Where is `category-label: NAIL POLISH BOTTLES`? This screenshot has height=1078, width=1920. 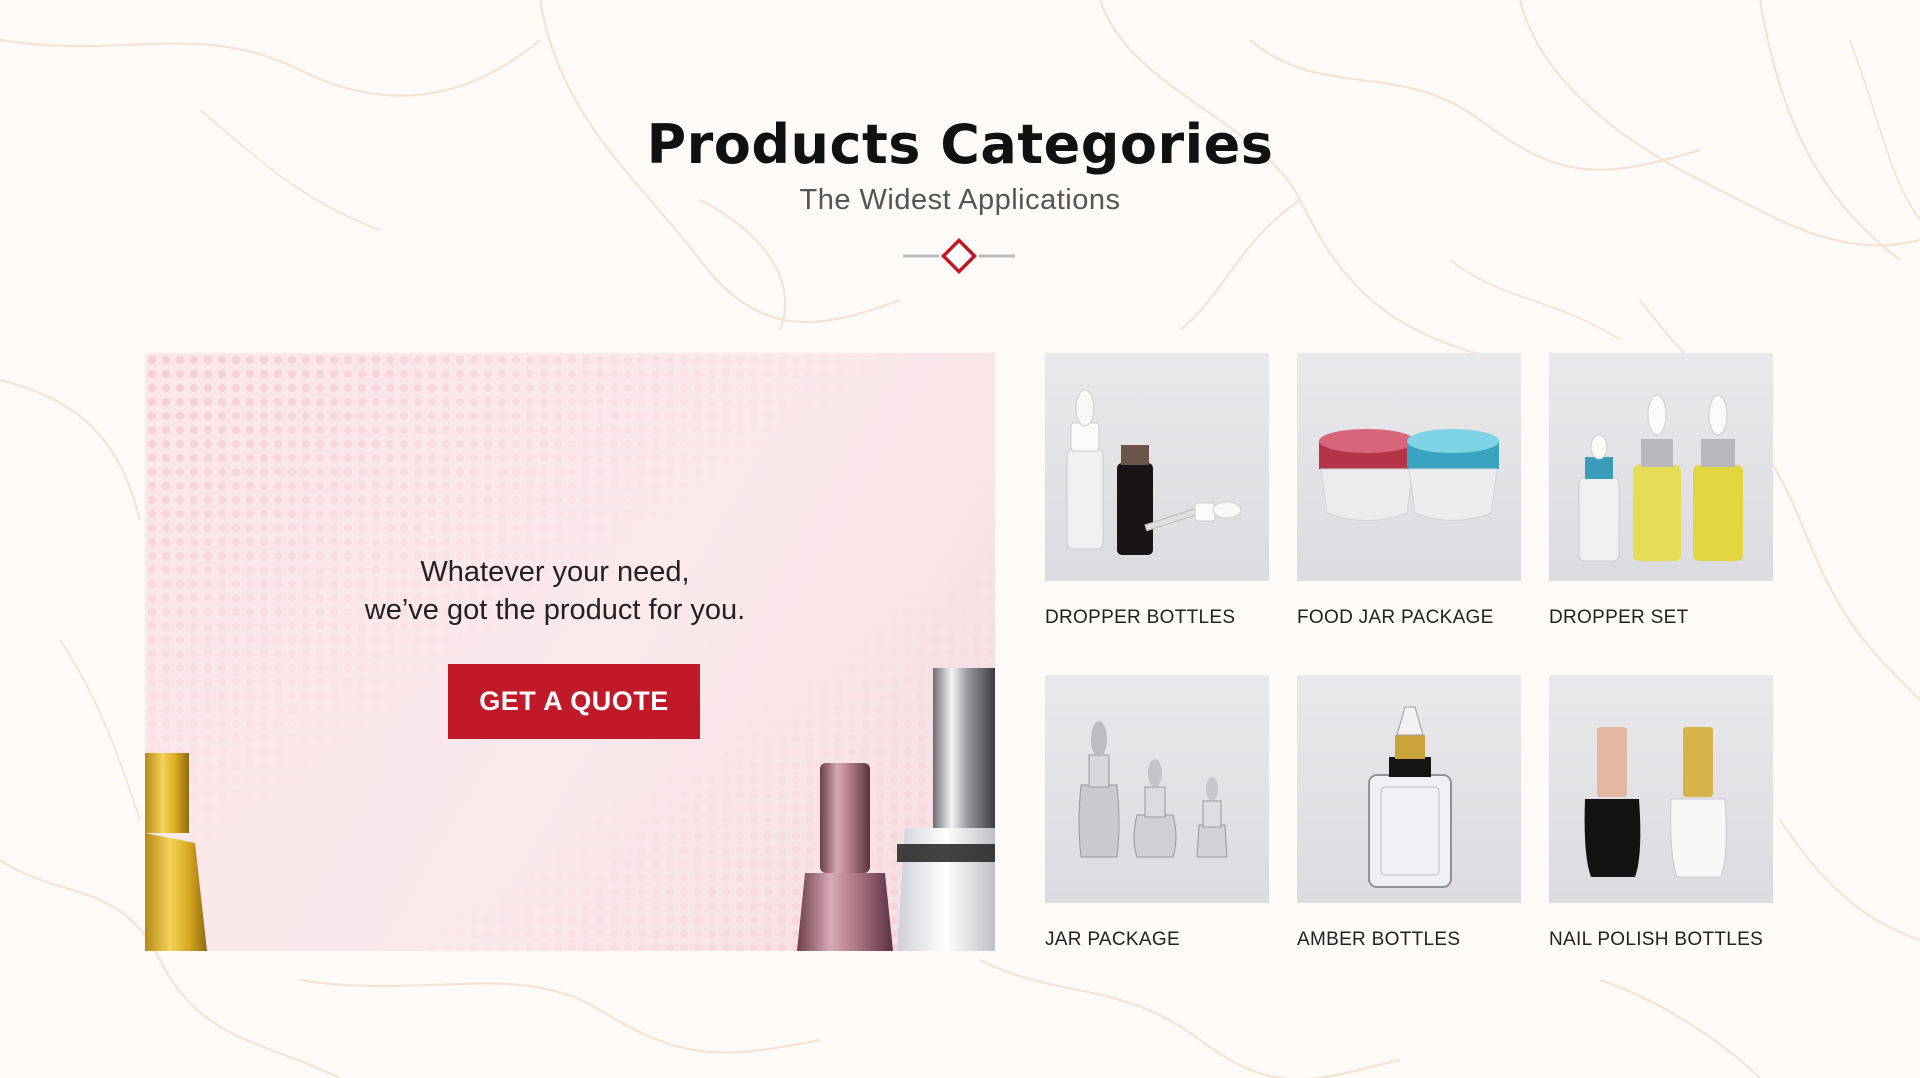
category-label: NAIL POLISH BOTTLES is located at coordinates (1656, 939).